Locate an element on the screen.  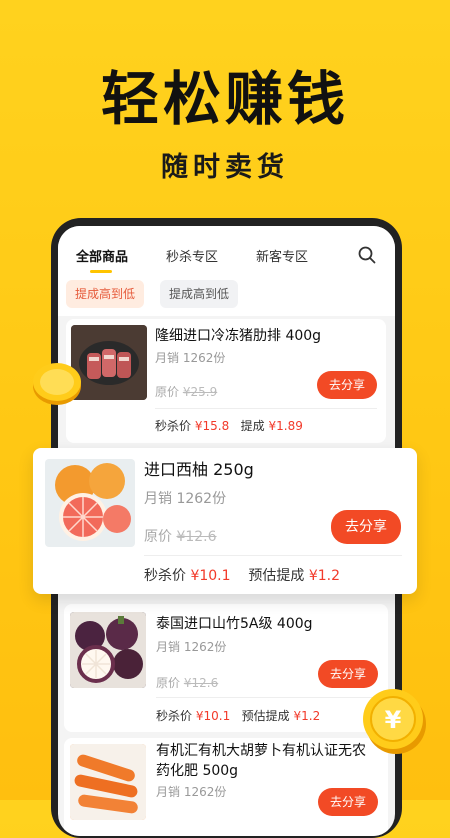
search-icon is located at coordinates (367, 255).